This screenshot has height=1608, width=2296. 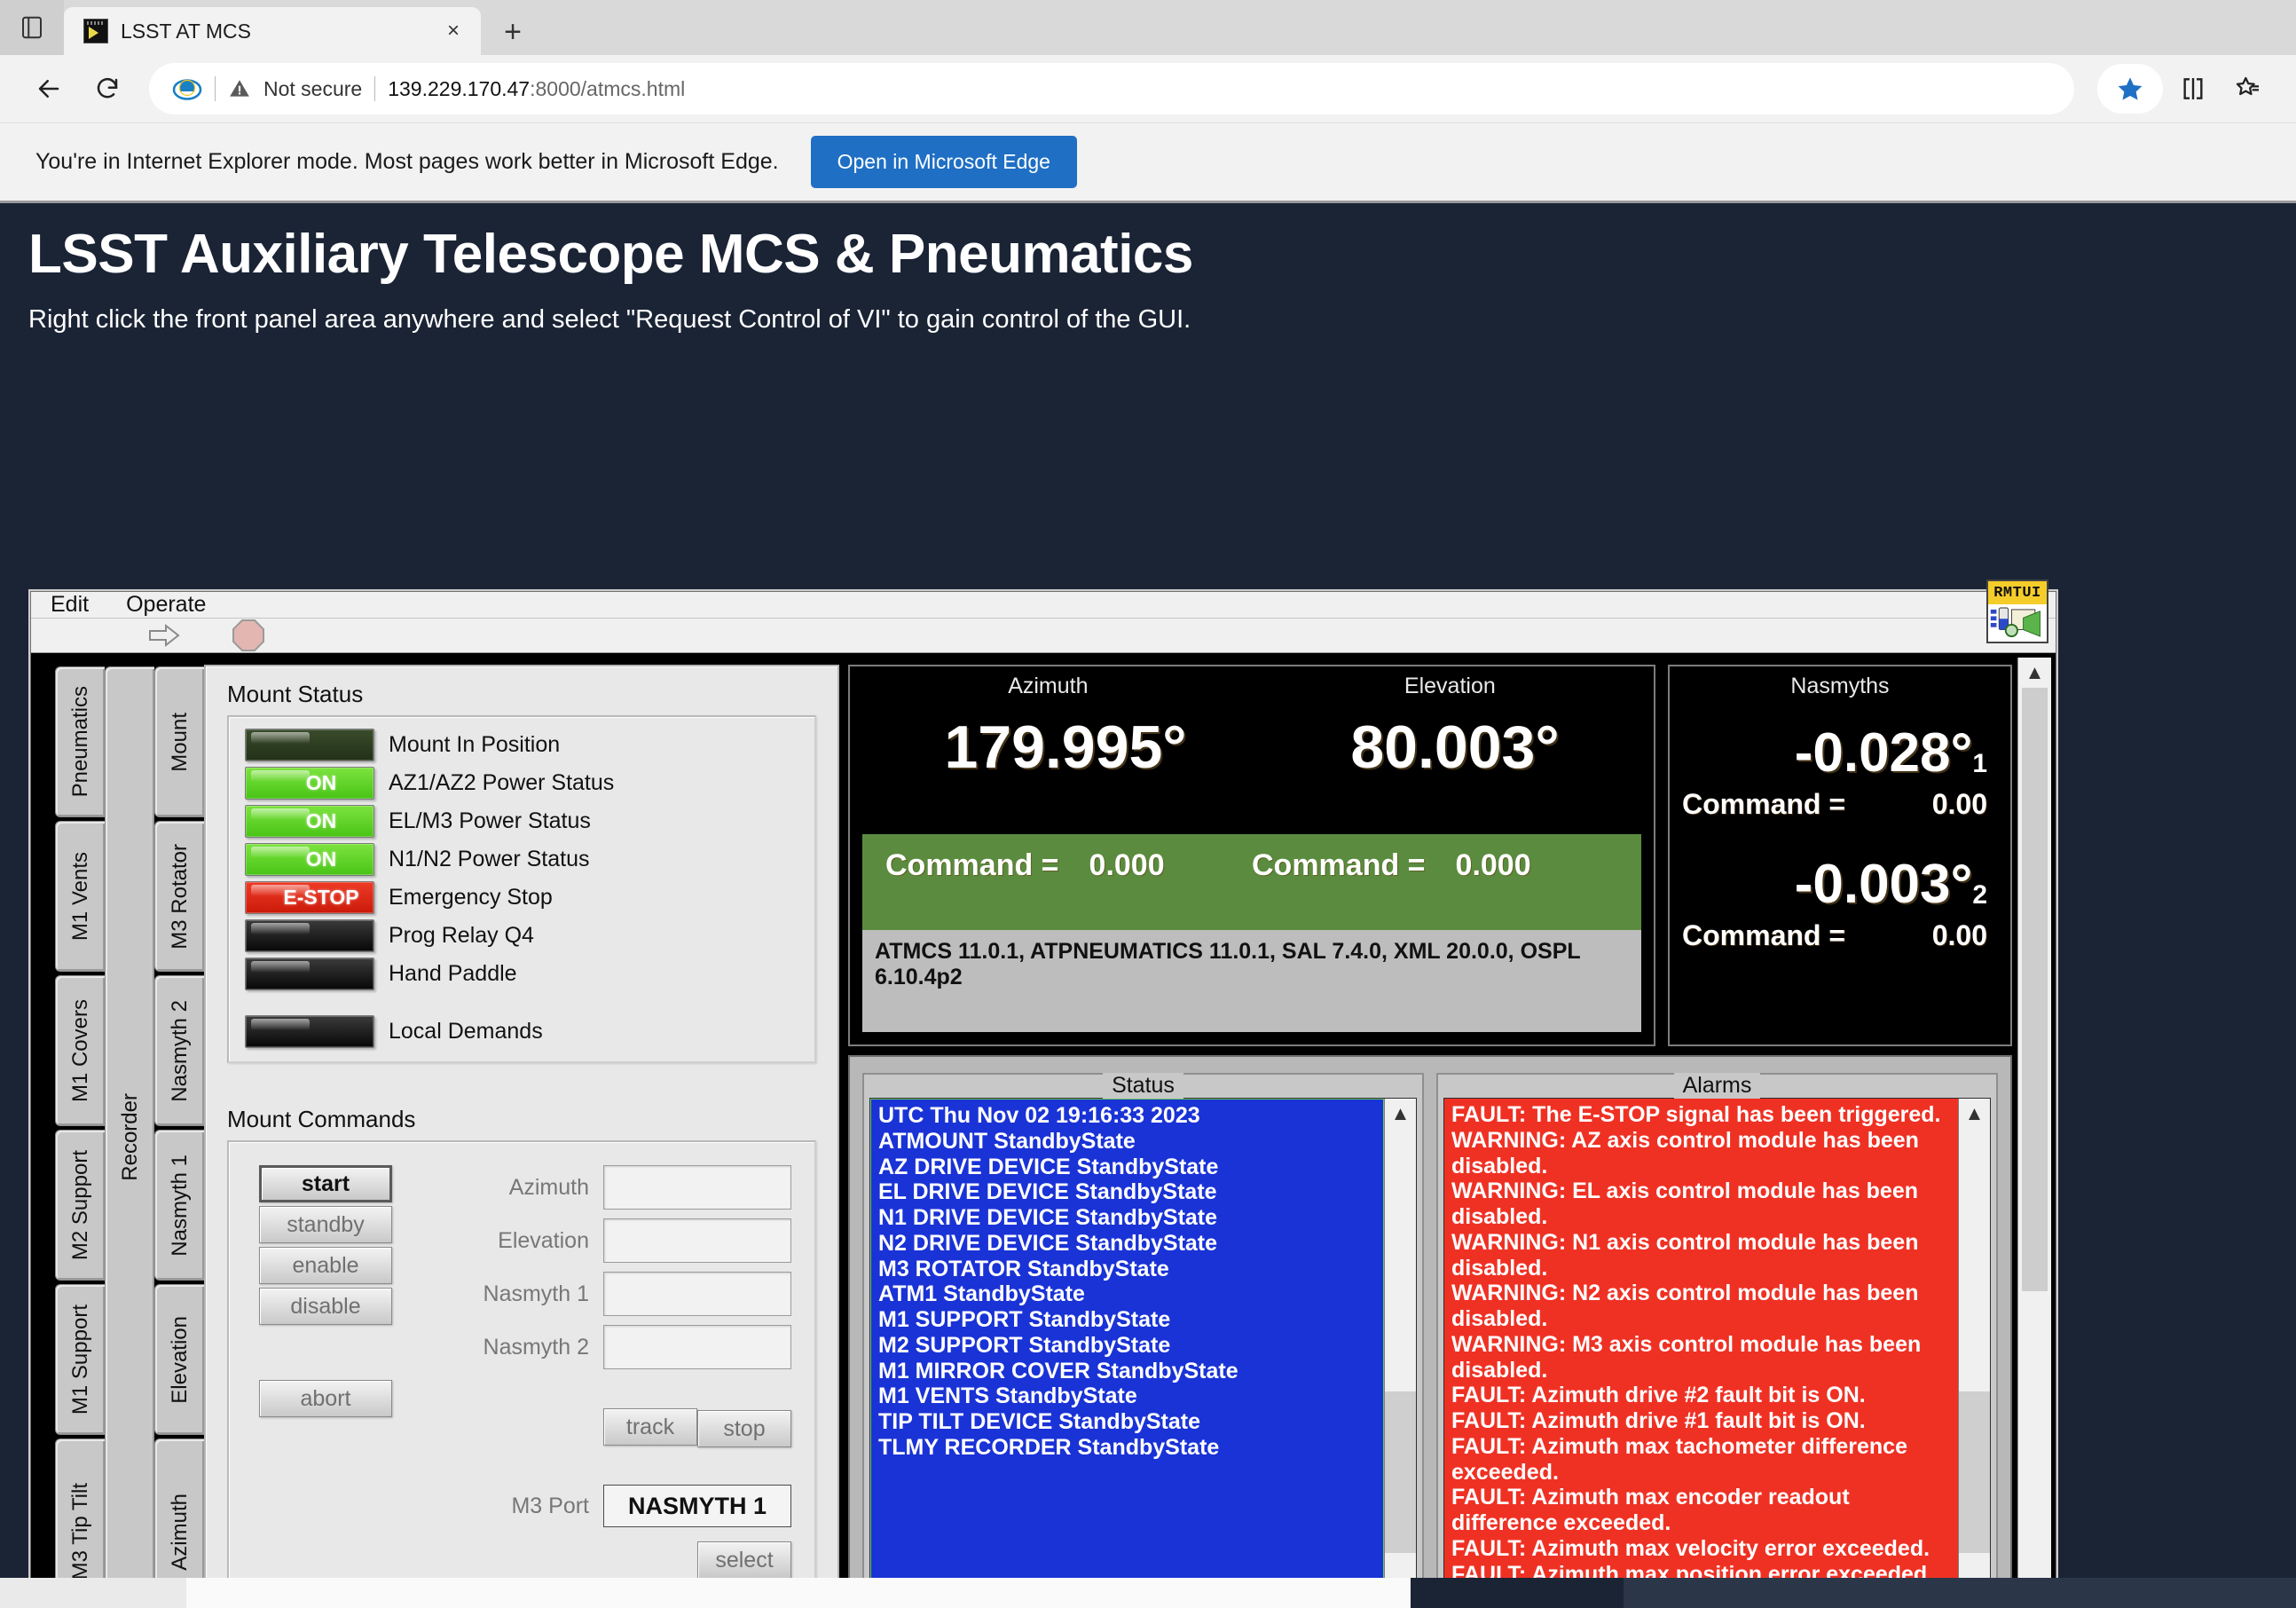 What do you see at coordinates (1058, 1370) in the screenshot?
I see `status-log-line: M1 MIRROR COVER StandbyState` at bounding box center [1058, 1370].